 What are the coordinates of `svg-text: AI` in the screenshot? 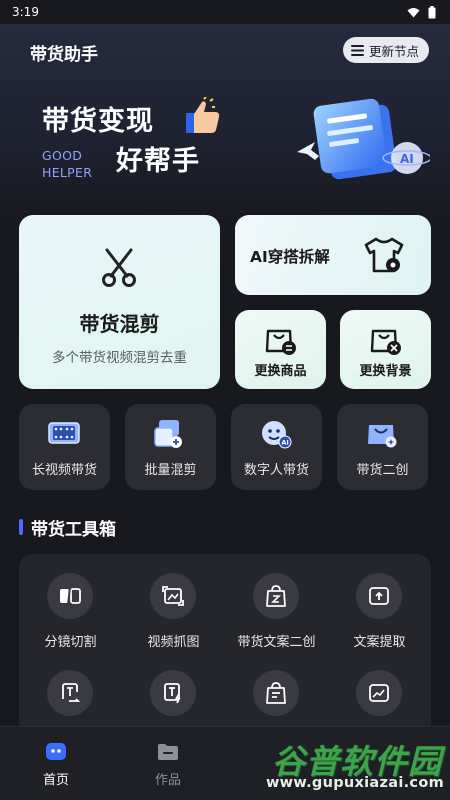 It's located at (284, 443).